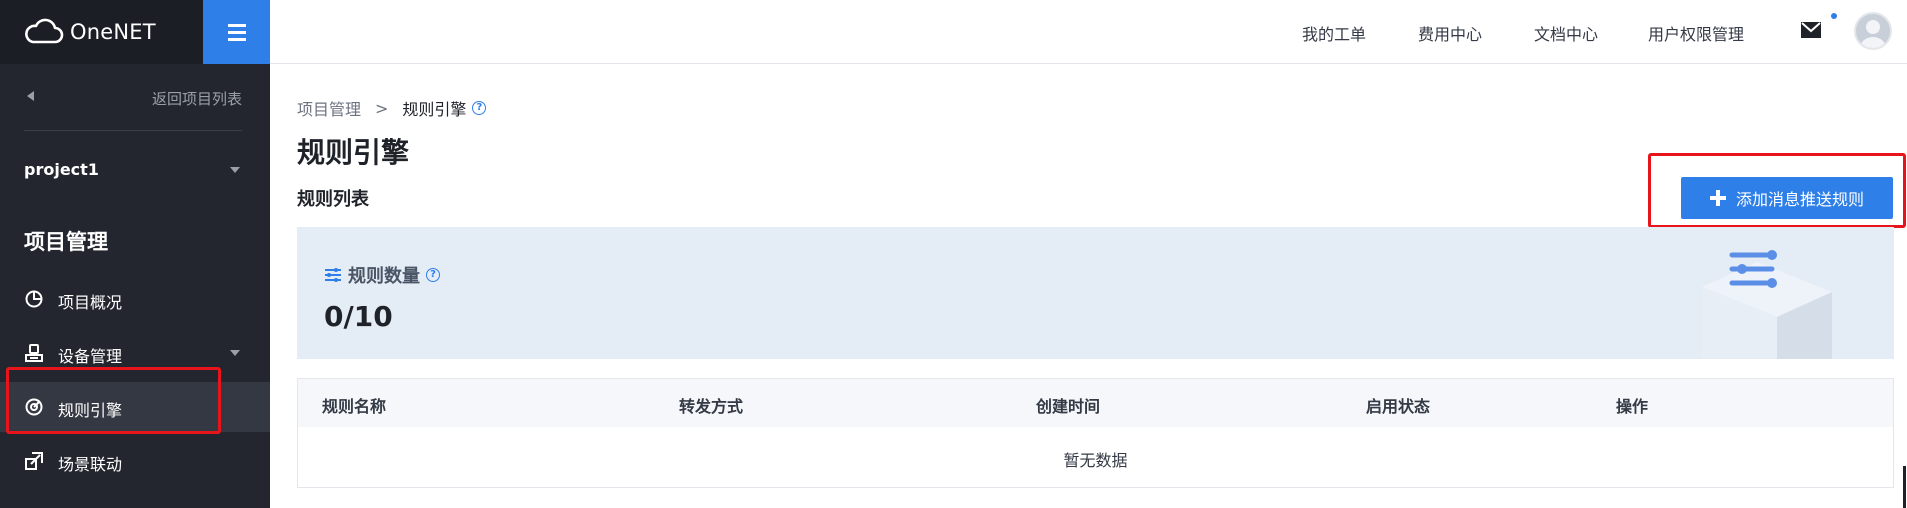 This screenshot has height=508, width=1907. I want to click on column-header-status: 启用状态, so click(1398, 406).